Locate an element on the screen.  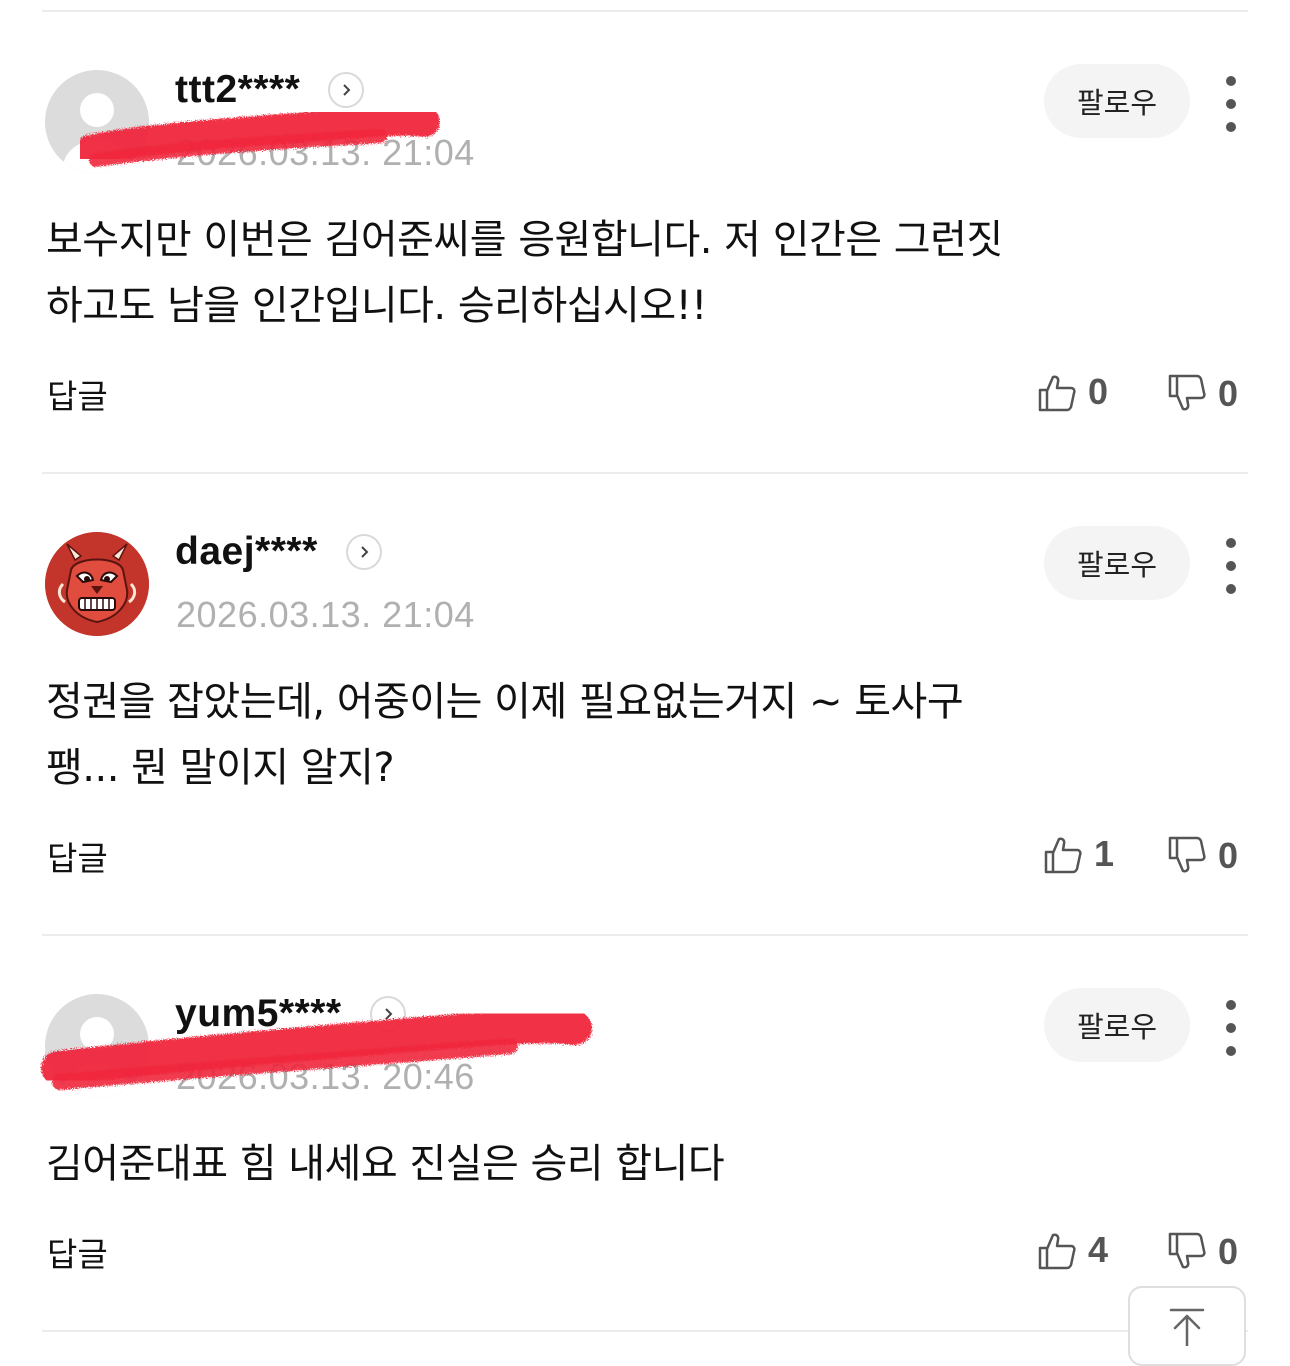
comment-text-line: 팽... 뭔 말이지 알지? is located at coordinates (220, 768).